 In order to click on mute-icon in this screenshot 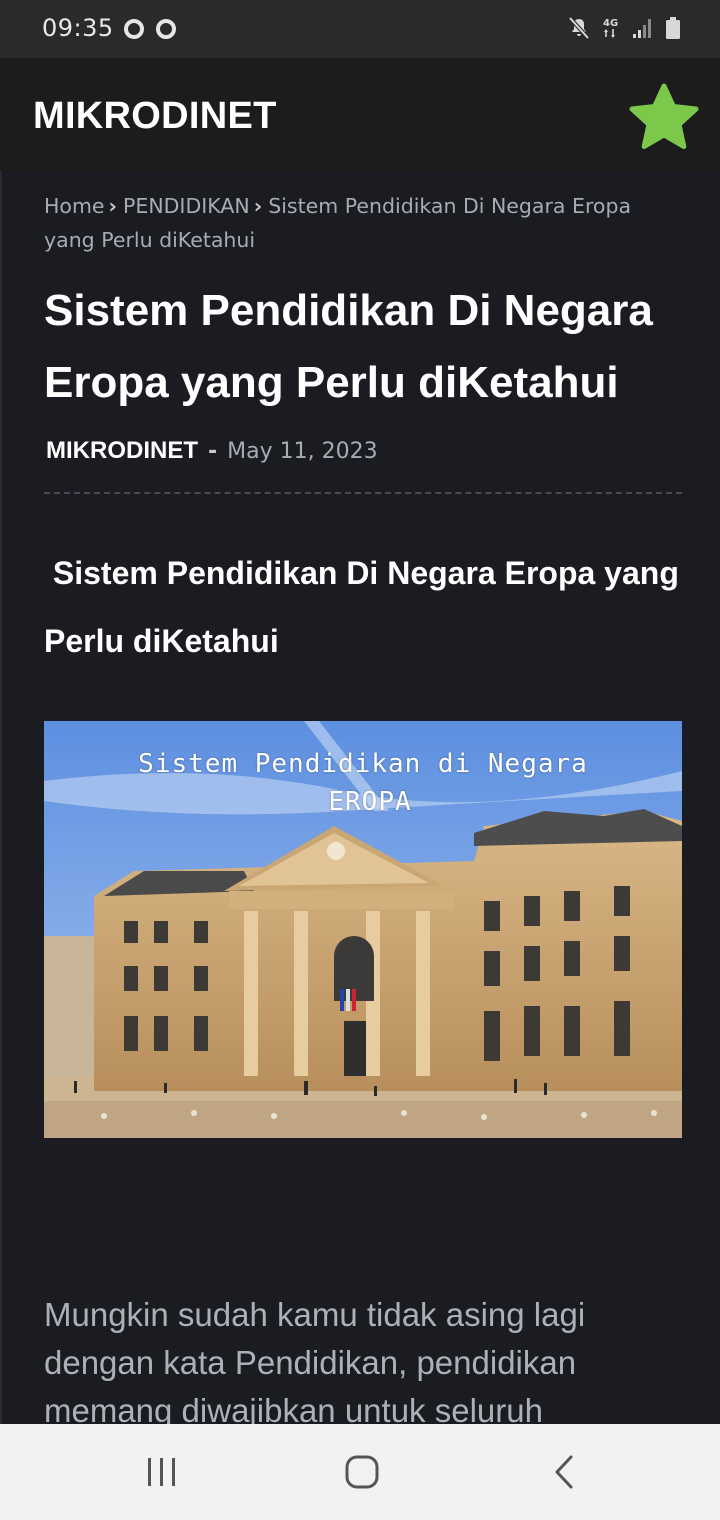, I will do `click(579, 28)`.